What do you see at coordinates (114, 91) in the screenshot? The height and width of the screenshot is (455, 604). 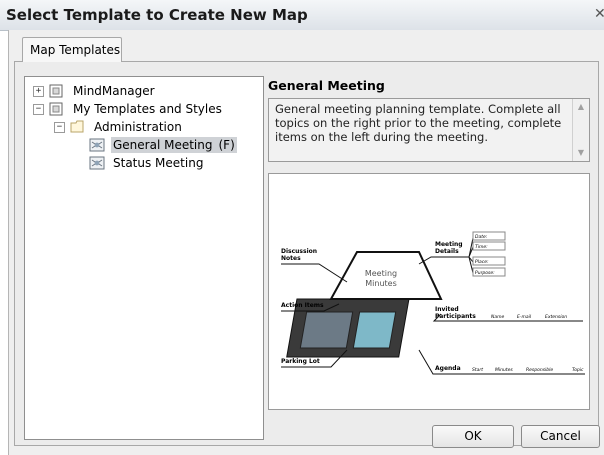 I see `tree-item-label: MindManager` at bounding box center [114, 91].